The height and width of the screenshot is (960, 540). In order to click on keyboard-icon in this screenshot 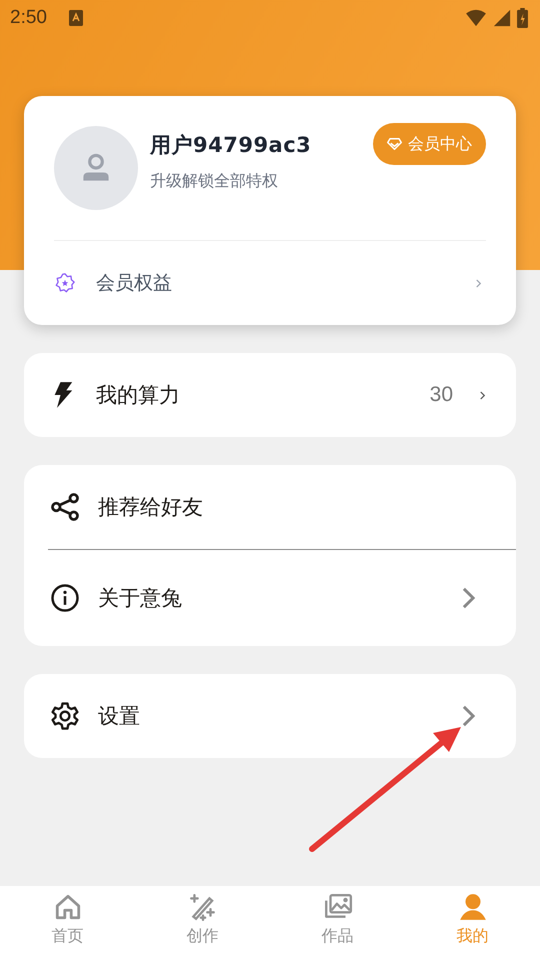, I will do `click(75, 18)`.